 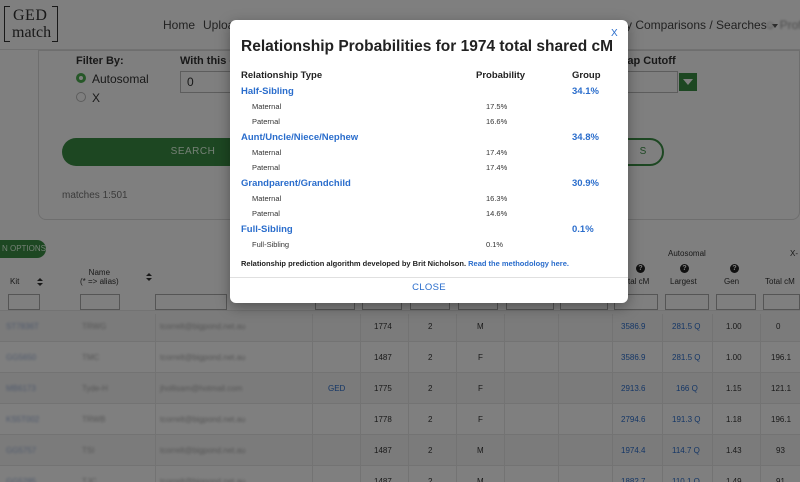 I want to click on group-value: 34.8%, so click(x=585, y=137).